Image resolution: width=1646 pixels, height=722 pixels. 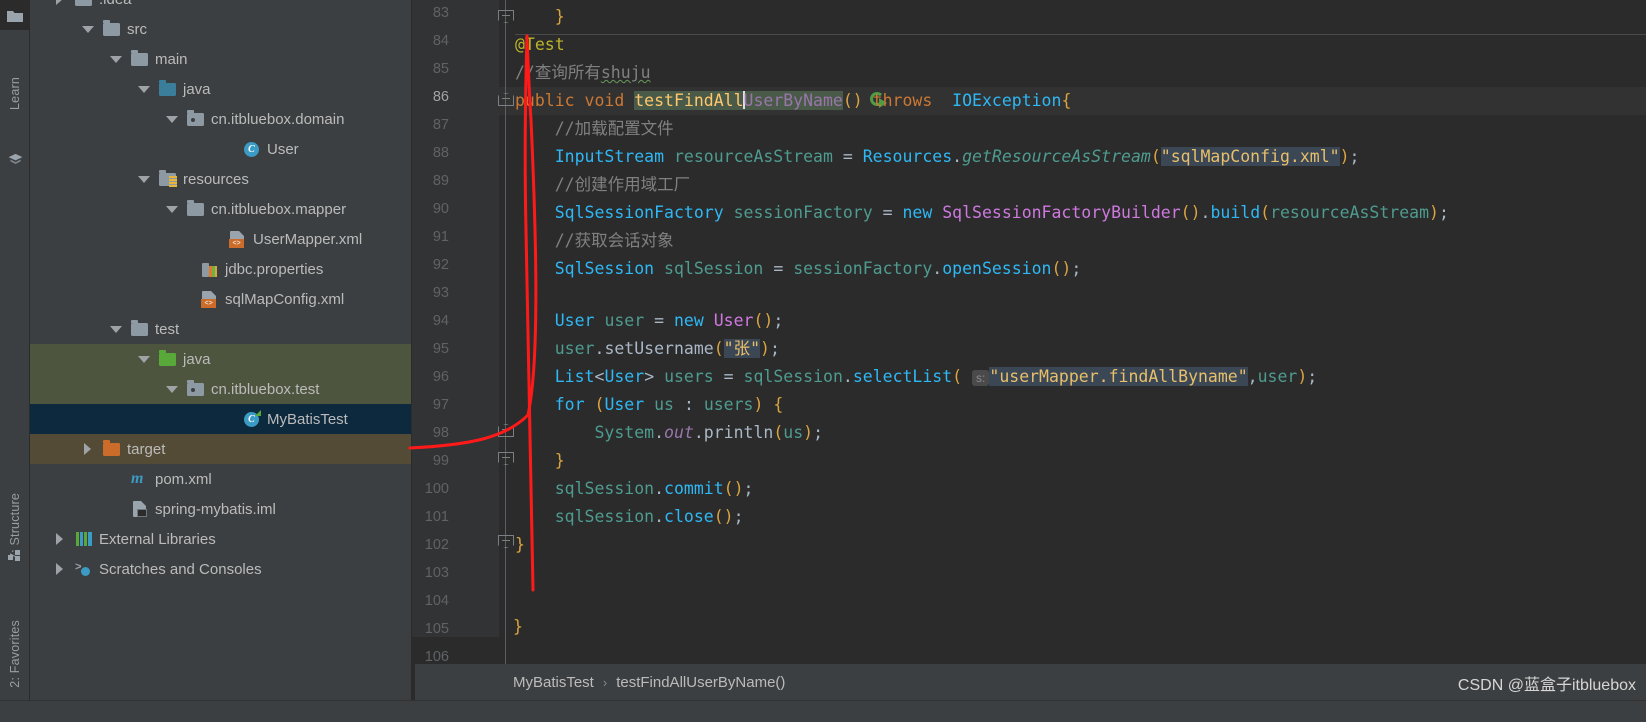 I want to click on tree-row: src, so click(x=220, y=29).